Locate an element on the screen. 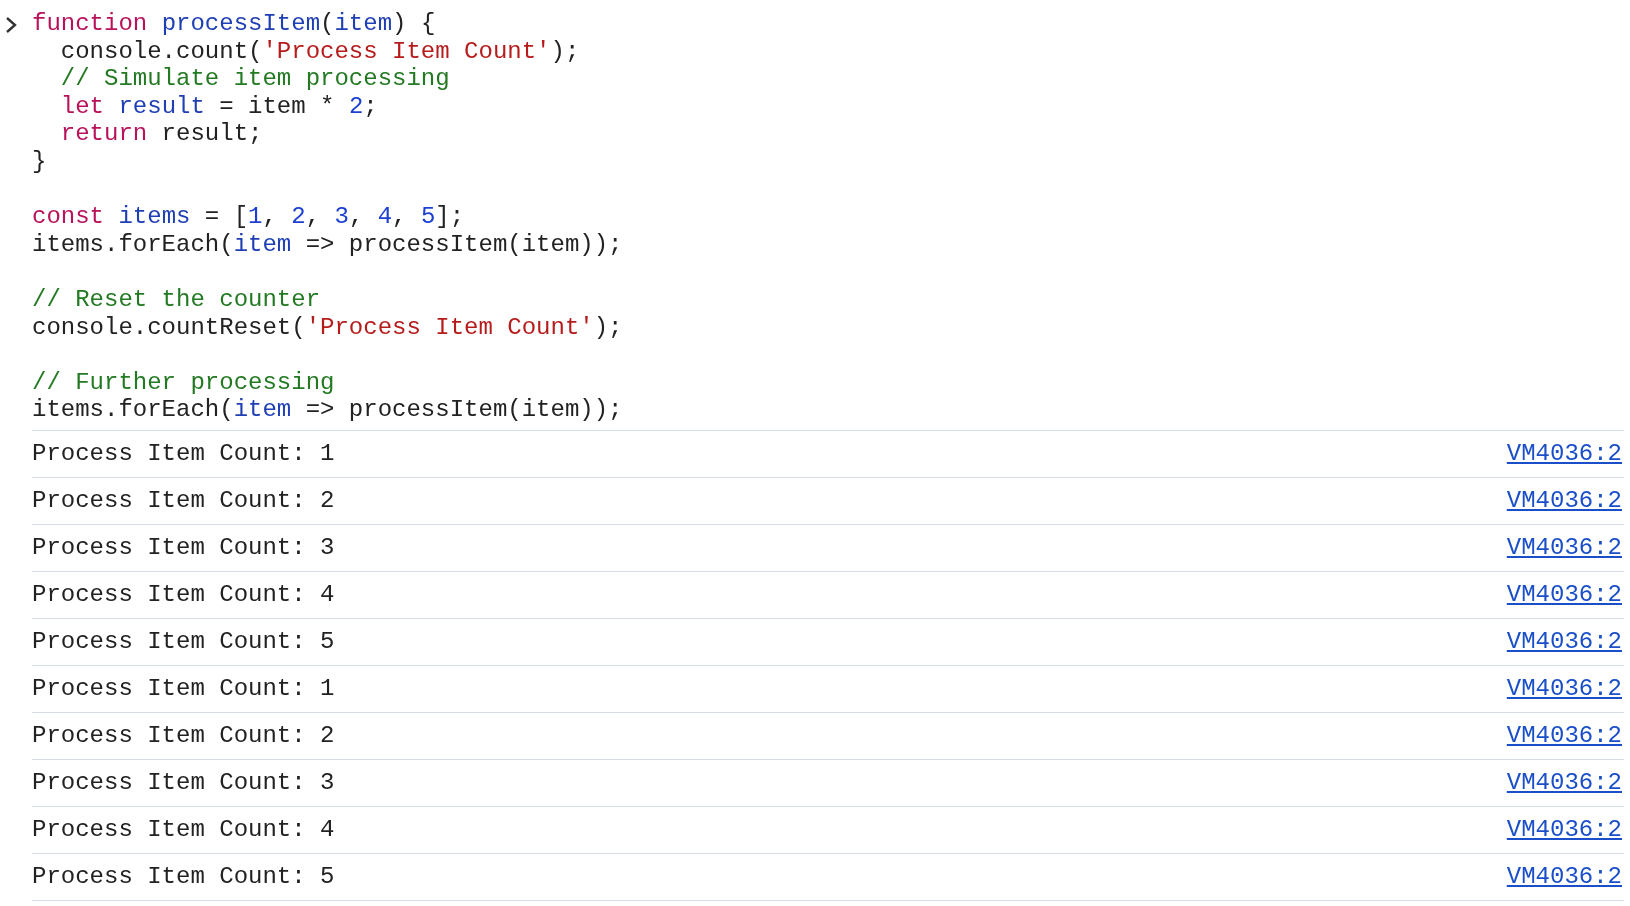 The image size is (1630, 906). code-line: } is located at coordinates (39, 161).